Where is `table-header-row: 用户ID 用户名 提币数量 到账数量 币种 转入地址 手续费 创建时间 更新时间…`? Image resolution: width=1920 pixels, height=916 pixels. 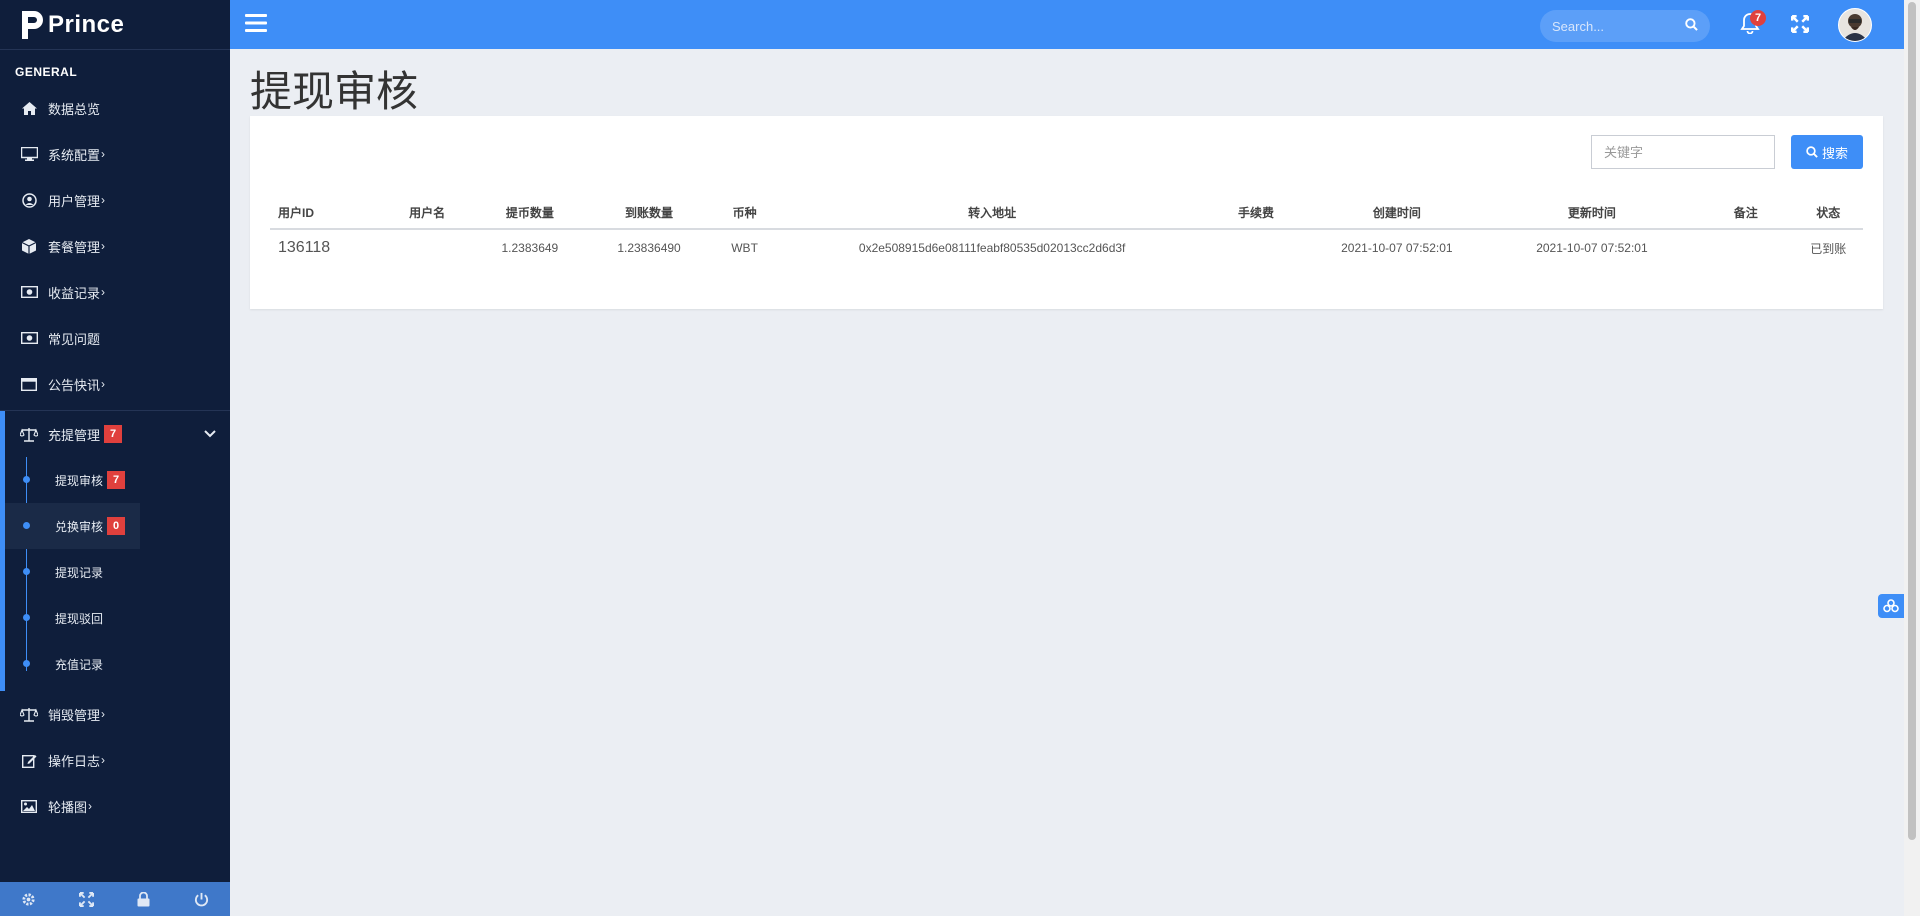 table-header-row: 用户ID 用户名 提币数量 到账数量 币种 转入地址 手续费 创建时间 更新时间… is located at coordinates (1066, 213).